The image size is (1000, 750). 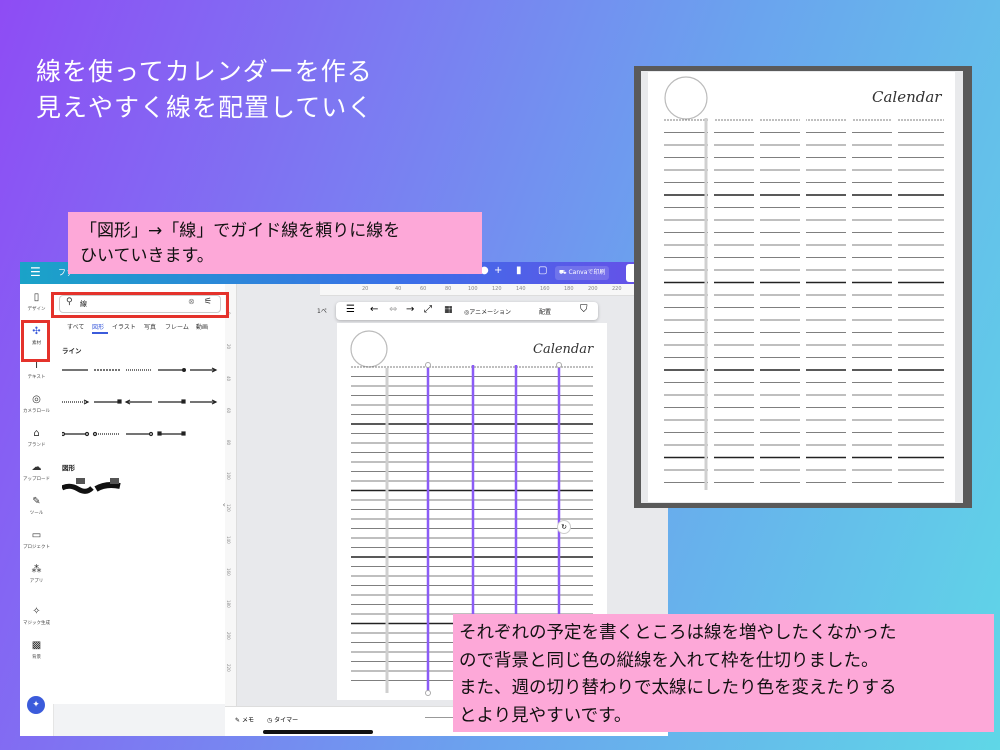 I want to click on callout-bottom-line-3: また、週の切り替わりで太線にしたり色を変えたりする, so click(x=678, y=688).